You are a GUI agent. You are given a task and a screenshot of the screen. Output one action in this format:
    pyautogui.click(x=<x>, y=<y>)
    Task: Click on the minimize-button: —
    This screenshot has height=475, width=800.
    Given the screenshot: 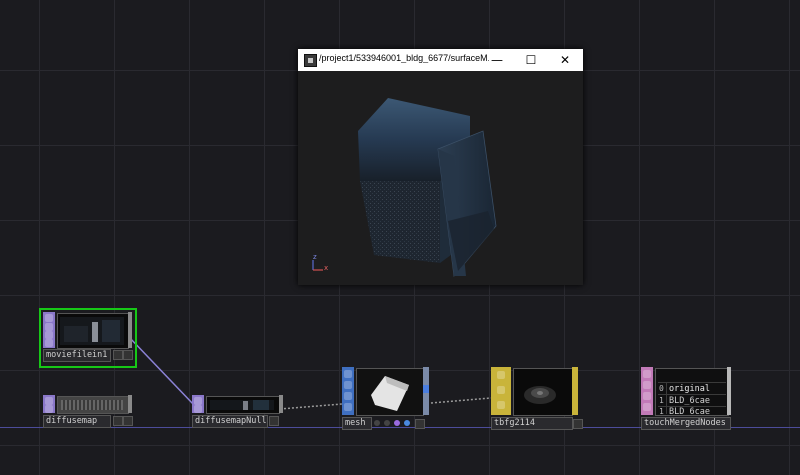 What is the action you would take?
    pyautogui.click(x=497, y=60)
    